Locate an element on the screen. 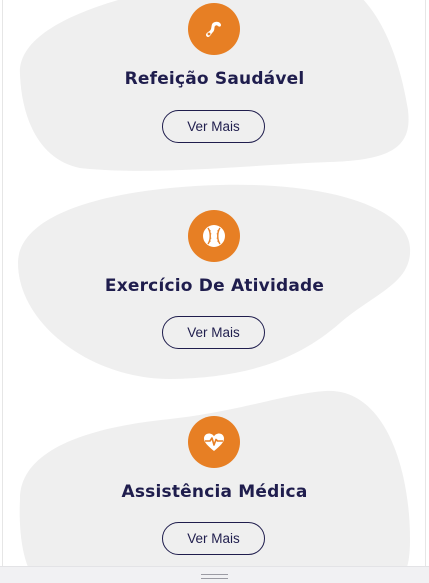 The width and height of the screenshot is (429, 583). drag-handle-icon is located at coordinates (214, 577).